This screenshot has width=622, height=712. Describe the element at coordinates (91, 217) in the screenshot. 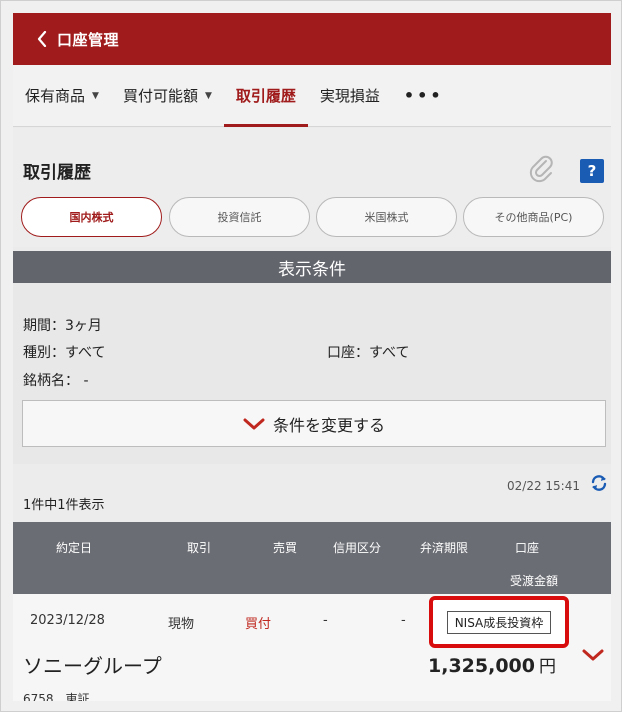

I see `segment-domestic-stocks: 国内株式` at that location.